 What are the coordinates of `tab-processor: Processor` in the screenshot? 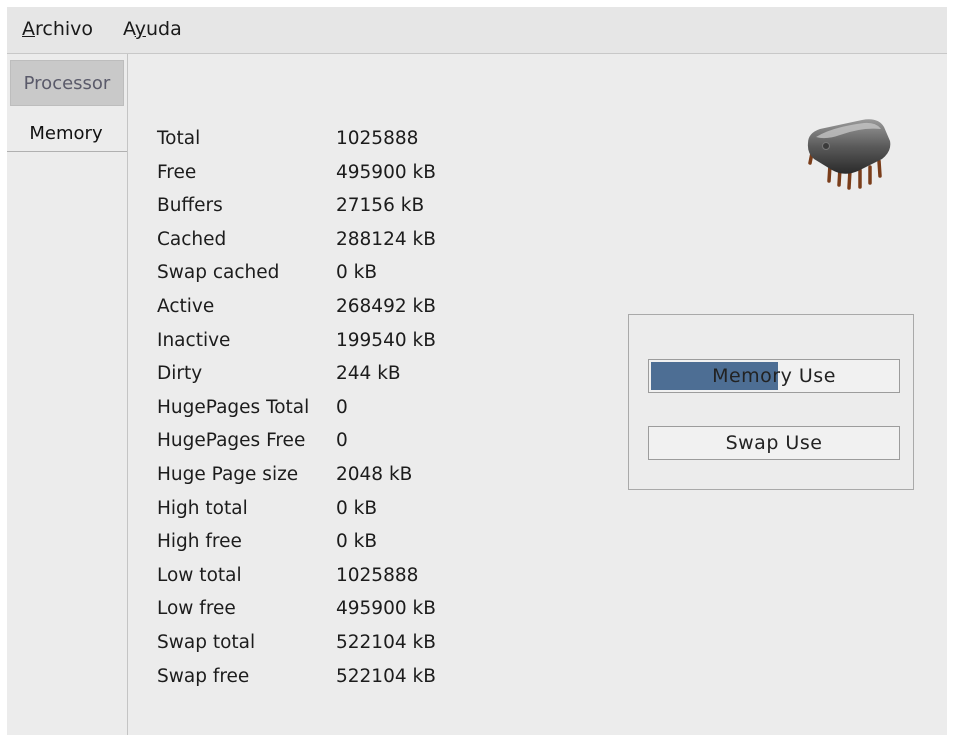 It's located at (67, 83).